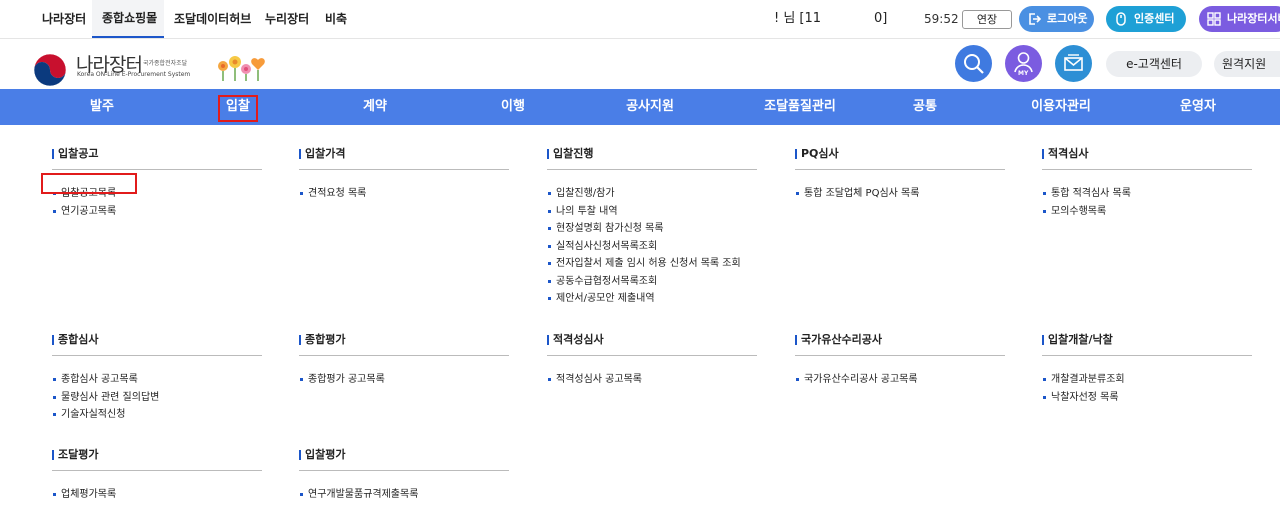  Describe the element at coordinates (1023, 63) in the screenshot. I see `my-page-button: MY` at that location.